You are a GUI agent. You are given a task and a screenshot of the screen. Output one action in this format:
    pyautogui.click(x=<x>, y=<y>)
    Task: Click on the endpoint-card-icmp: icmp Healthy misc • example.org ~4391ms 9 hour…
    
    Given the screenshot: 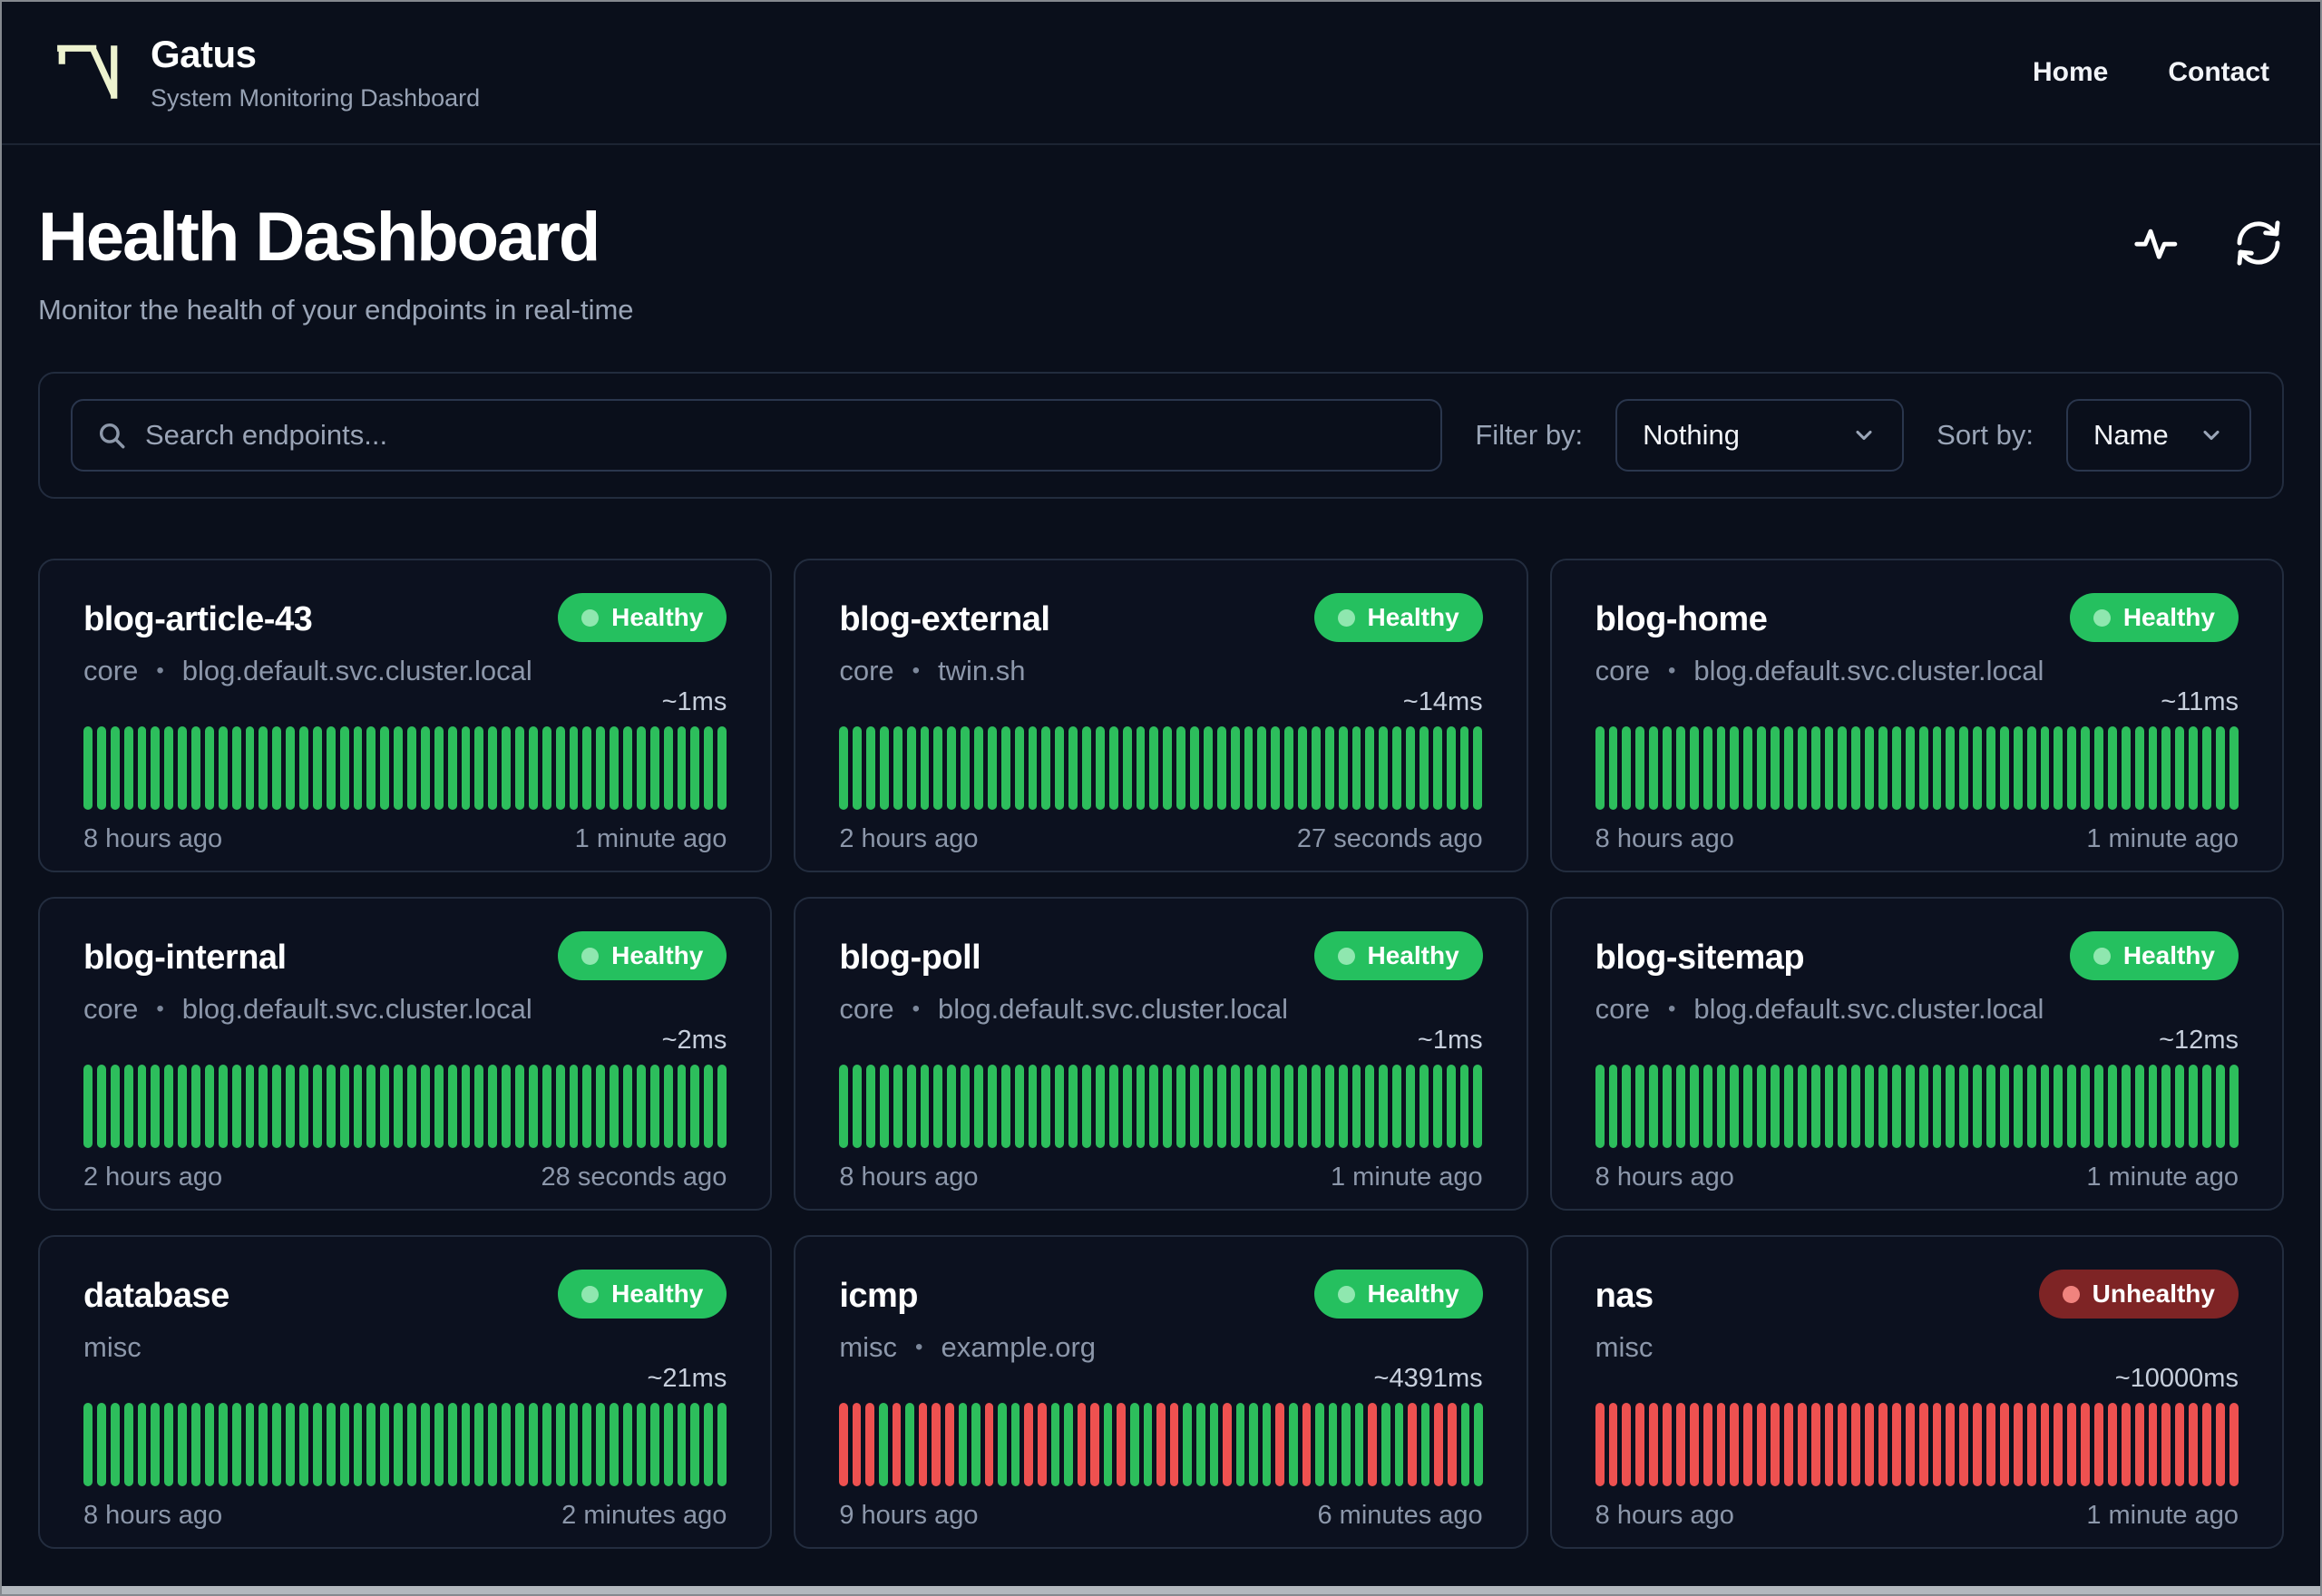 What is the action you would take?
    pyautogui.click(x=1161, y=1392)
    